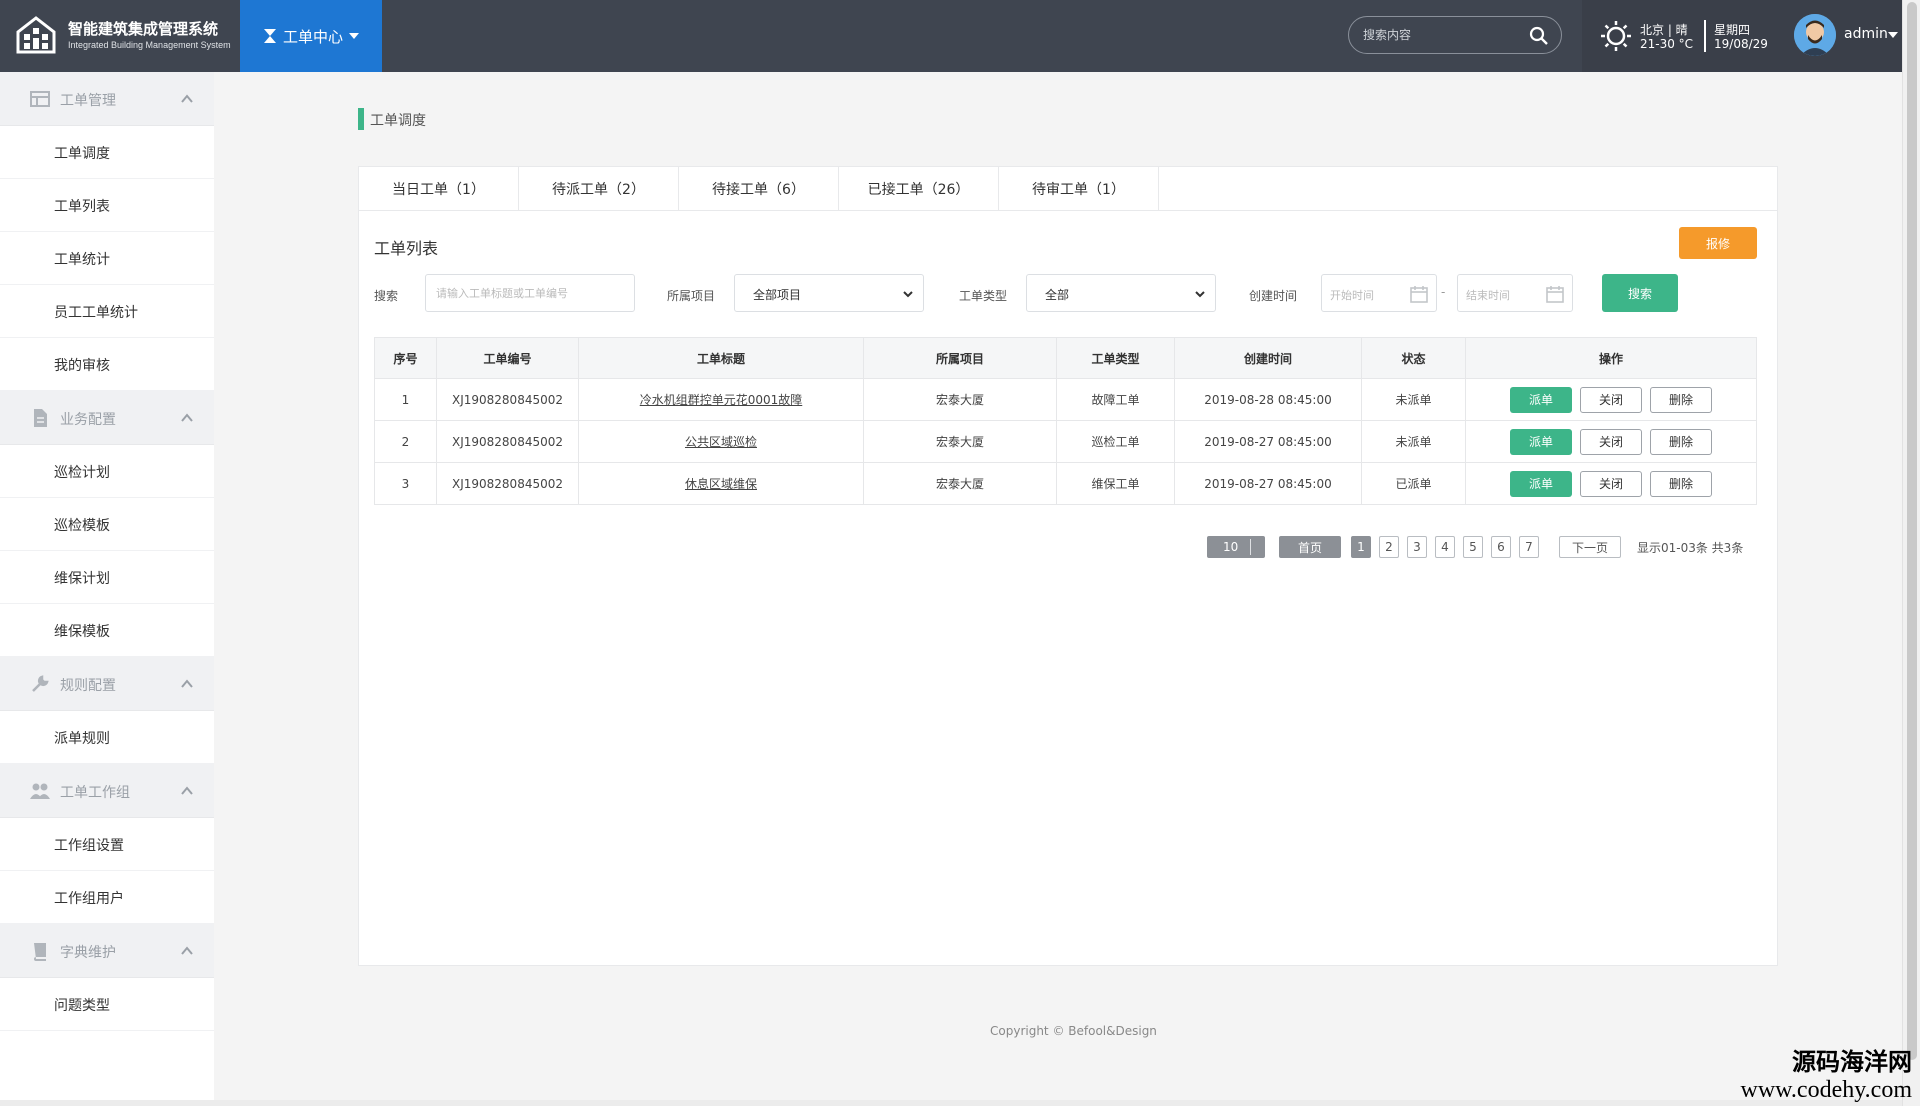  I want to click on type-label: 工单类型, so click(983, 296).